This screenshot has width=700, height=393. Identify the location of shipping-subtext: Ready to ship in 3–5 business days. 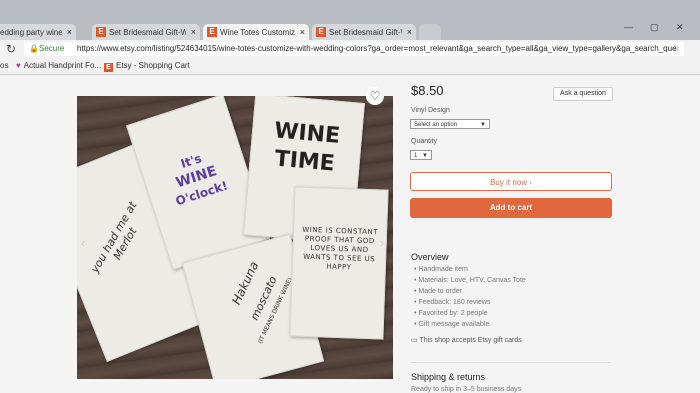
(466, 389).